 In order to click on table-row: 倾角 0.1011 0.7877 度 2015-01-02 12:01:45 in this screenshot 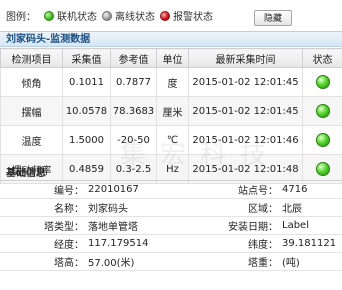, I will do `click(171, 82)`.